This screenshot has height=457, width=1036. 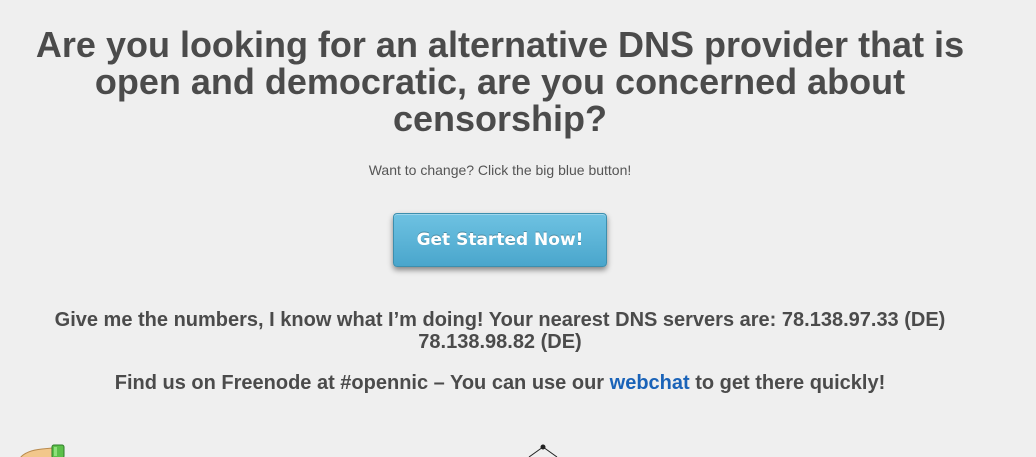 I want to click on get-started-button: Get Started Now!, so click(x=500, y=240).